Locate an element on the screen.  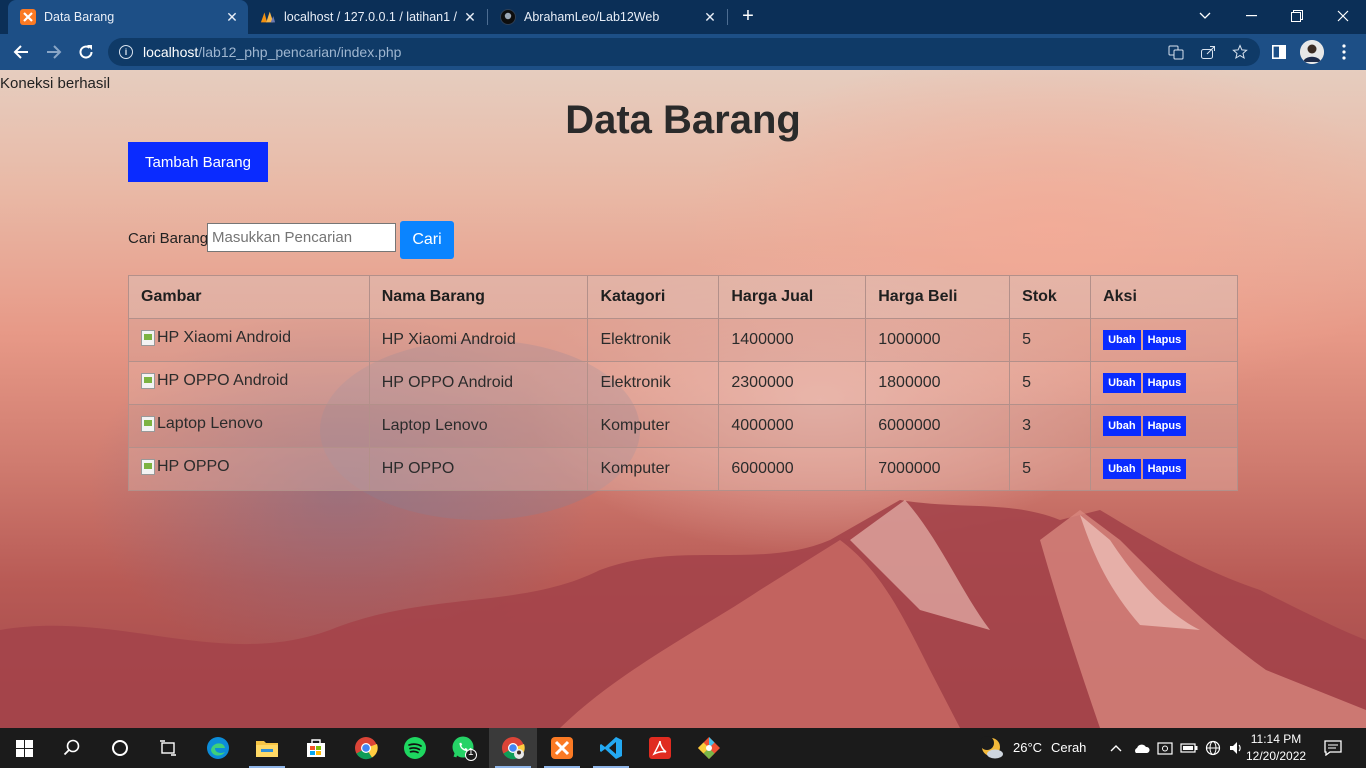
store-icon is located at coordinates (316, 748).